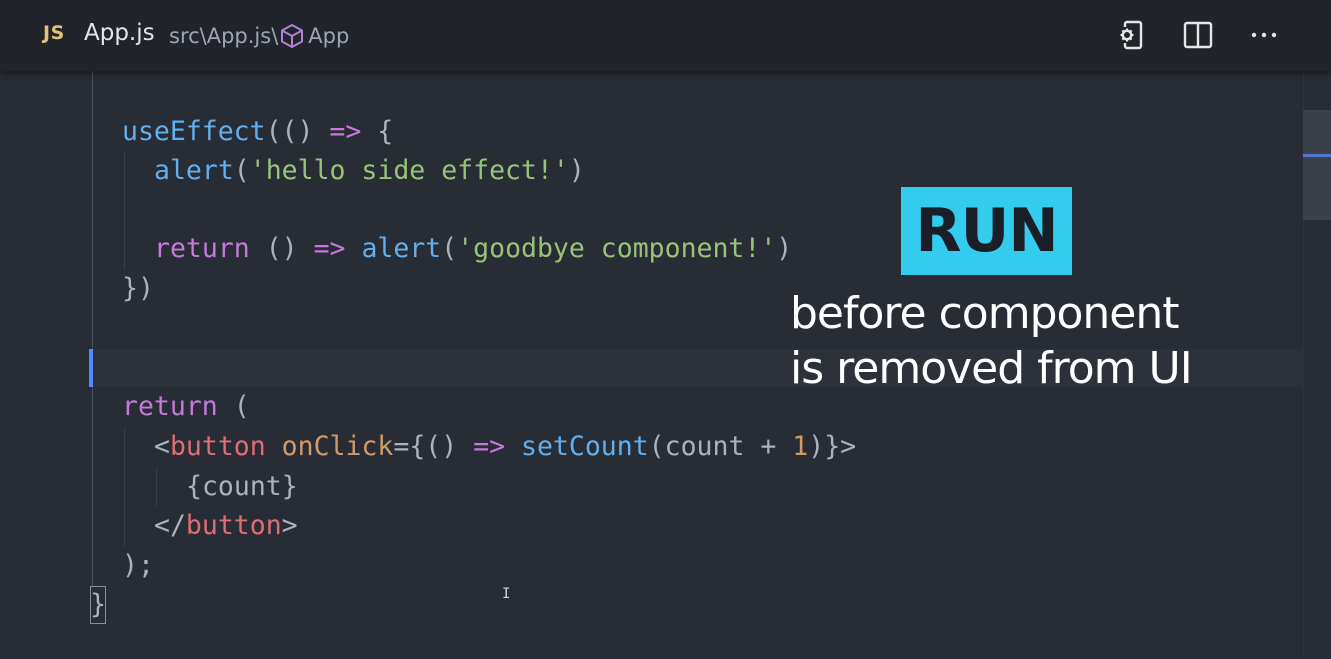 This screenshot has height=659, width=1331. I want to click on code-token: {count}, so click(242, 486).